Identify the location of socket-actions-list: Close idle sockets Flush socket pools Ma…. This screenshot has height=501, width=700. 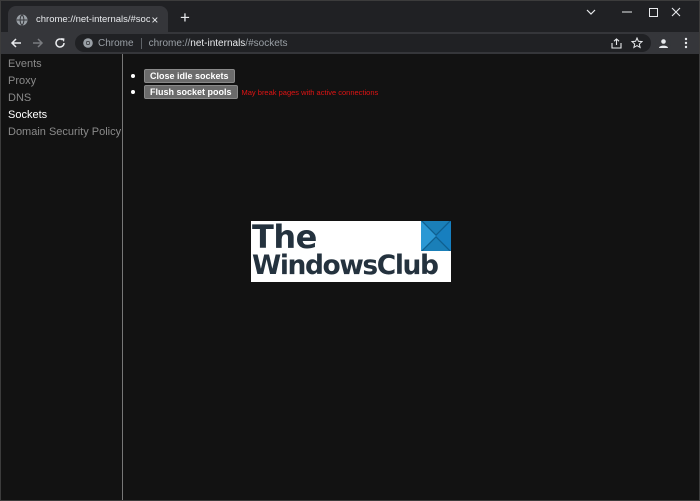
(255, 84).